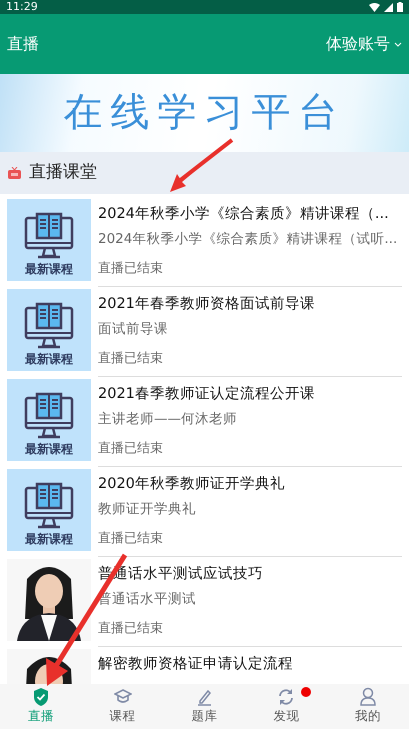 The image size is (409, 729). Describe the element at coordinates (147, 509) in the screenshot. I see `course-subtitle: 教师证开学典礼` at that location.